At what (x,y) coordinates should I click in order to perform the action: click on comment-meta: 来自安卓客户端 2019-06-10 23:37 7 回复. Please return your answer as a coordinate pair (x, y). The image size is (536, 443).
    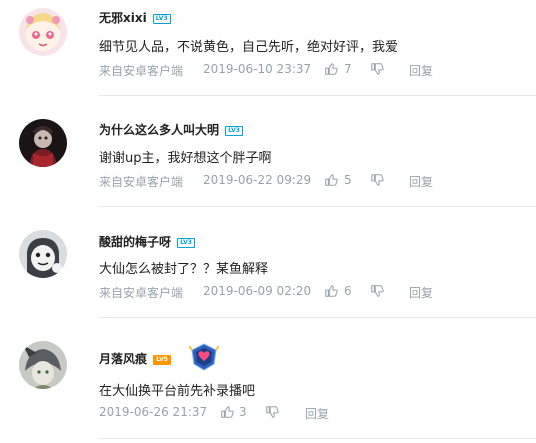
    Looking at the image, I should click on (309, 70).